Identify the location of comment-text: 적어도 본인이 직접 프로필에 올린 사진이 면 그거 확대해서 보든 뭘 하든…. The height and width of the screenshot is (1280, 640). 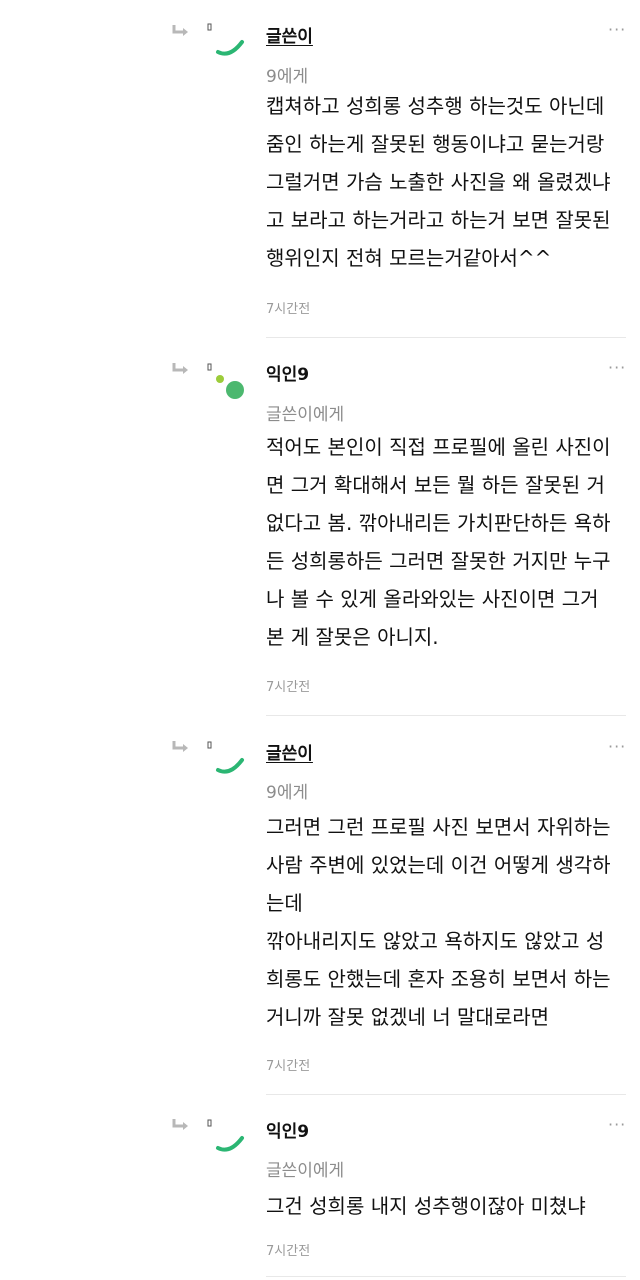
(438, 542).